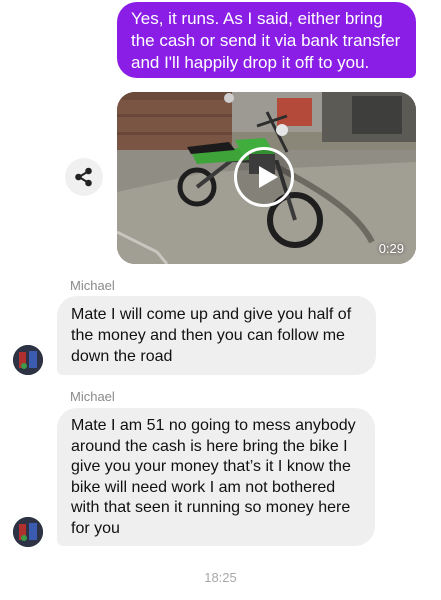  I want to click on video-duration: 0:29, so click(391, 248).